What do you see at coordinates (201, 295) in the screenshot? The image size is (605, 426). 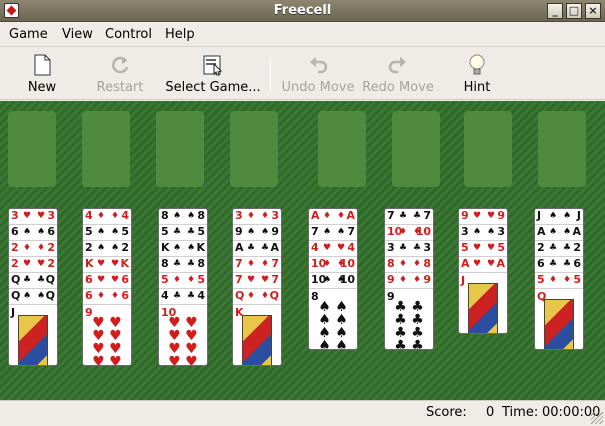 I see `card-rank-right: 4` at bounding box center [201, 295].